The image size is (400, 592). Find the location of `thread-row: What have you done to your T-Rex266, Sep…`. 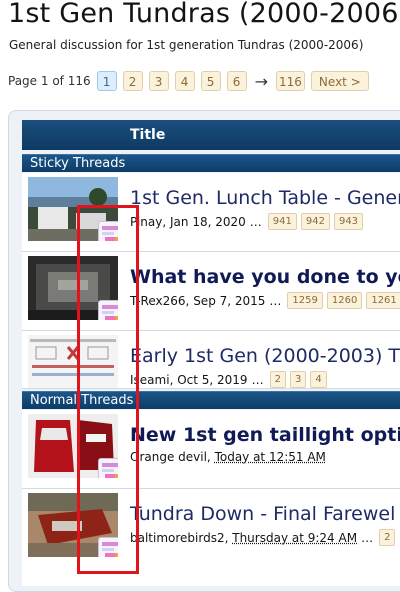

thread-row: What have you done to your T-Rex266, Sep… is located at coordinates (211, 291).